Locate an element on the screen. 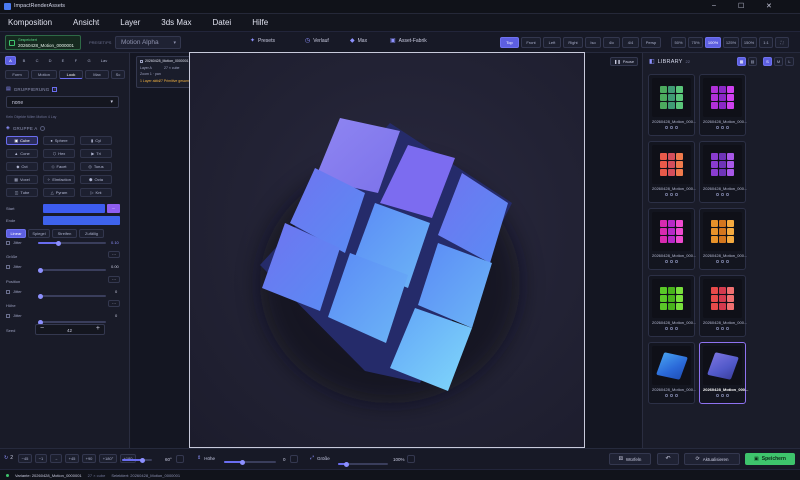  tab-max: ◆ Max is located at coordinates (365, 41).